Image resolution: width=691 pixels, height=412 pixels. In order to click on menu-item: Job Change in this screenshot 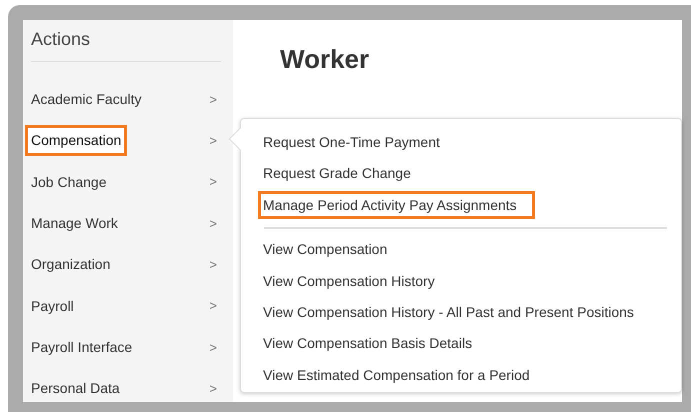, I will do `click(69, 182)`.